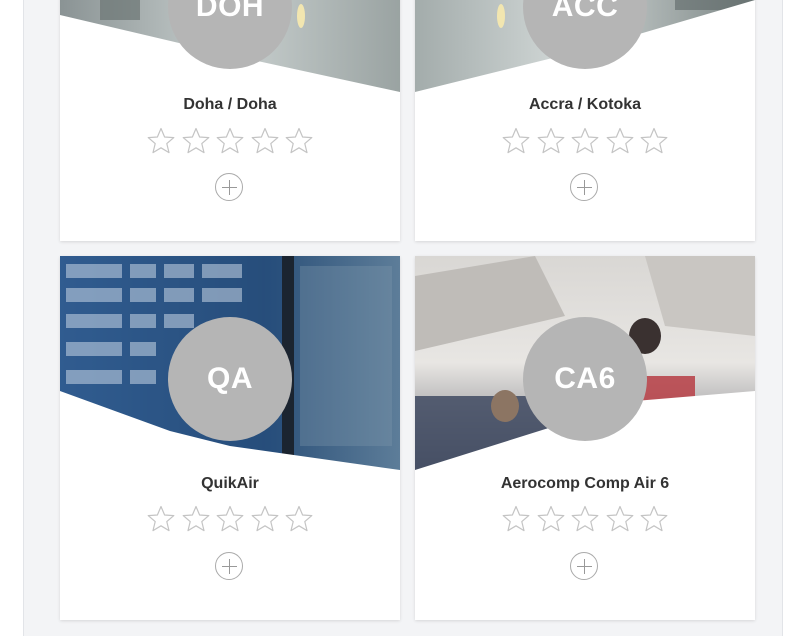 This screenshot has height=636, width=812. What do you see at coordinates (585, 104) in the screenshot?
I see `card-title: Accra / Kotoka` at bounding box center [585, 104].